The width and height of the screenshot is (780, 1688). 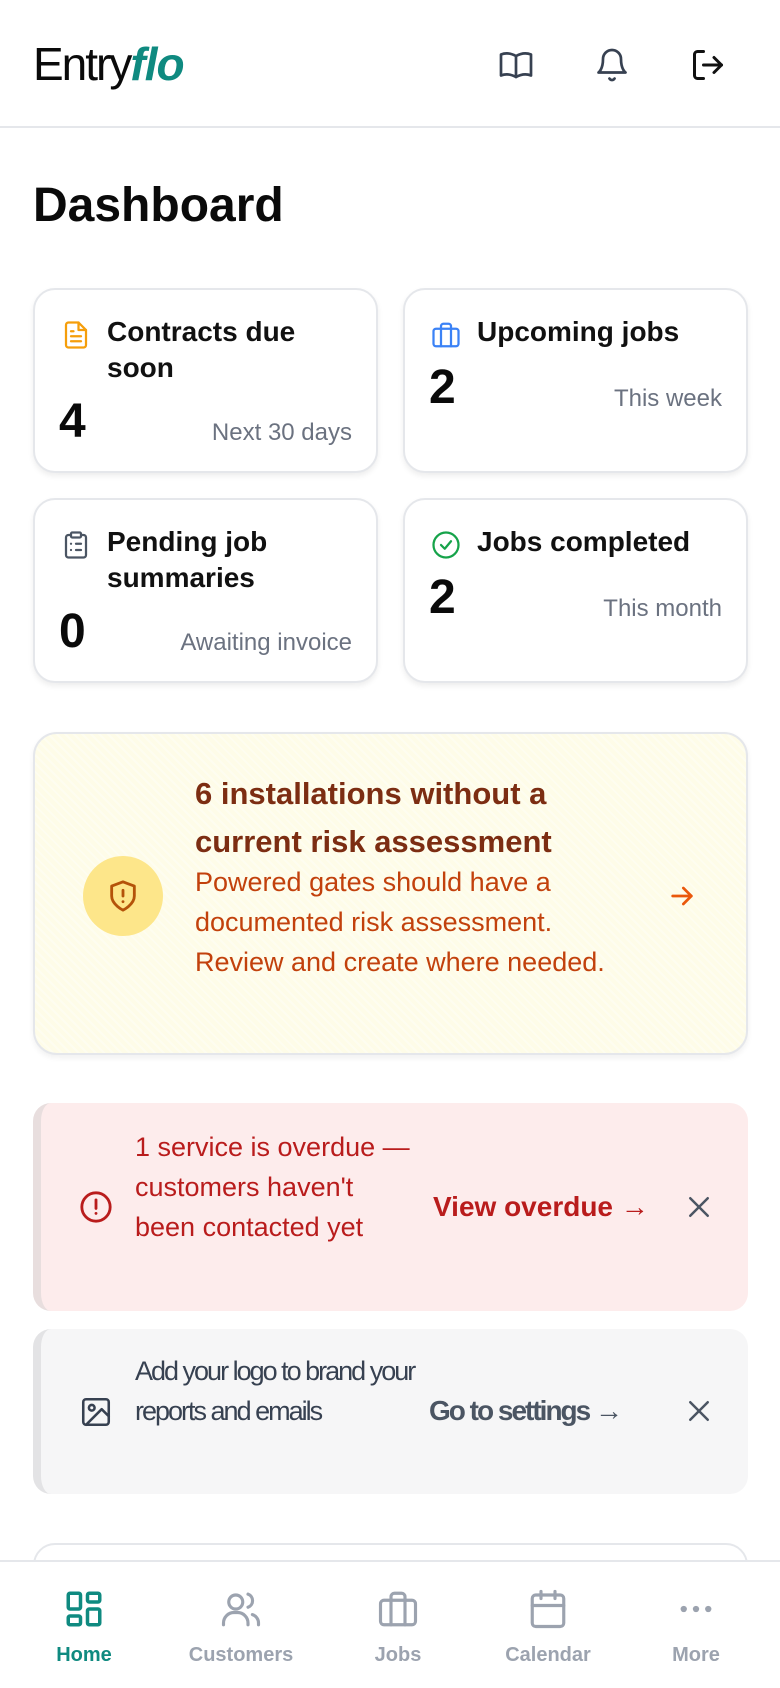 What do you see at coordinates (241, 1655) in the screenshot?
I see `nav-label: Customers` at bounding box center [241, 1655].